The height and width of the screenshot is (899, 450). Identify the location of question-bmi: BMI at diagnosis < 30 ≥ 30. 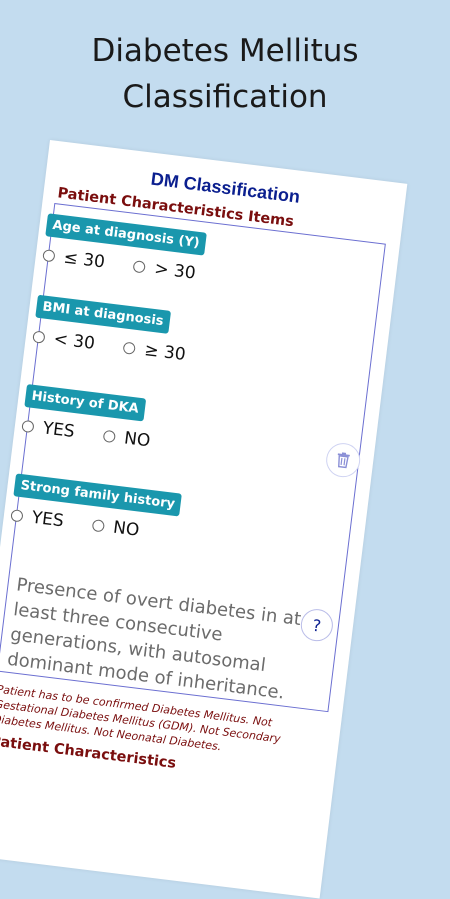
(123, 331).